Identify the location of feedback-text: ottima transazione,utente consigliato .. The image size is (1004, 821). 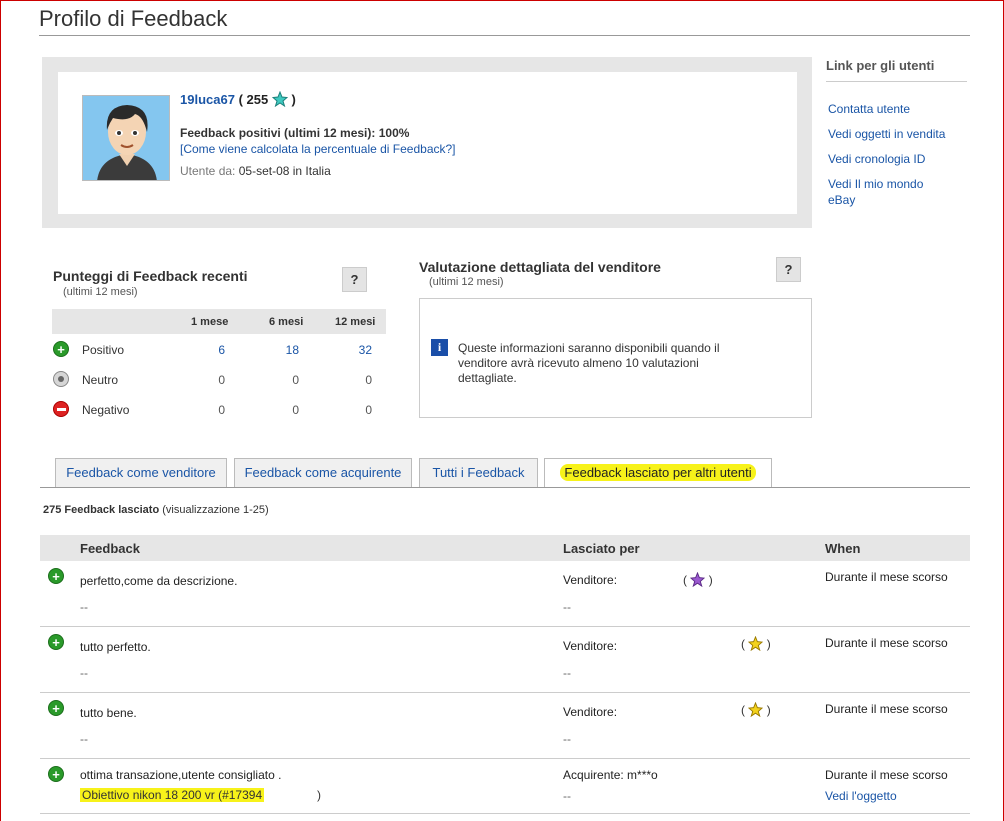
(181, 775).